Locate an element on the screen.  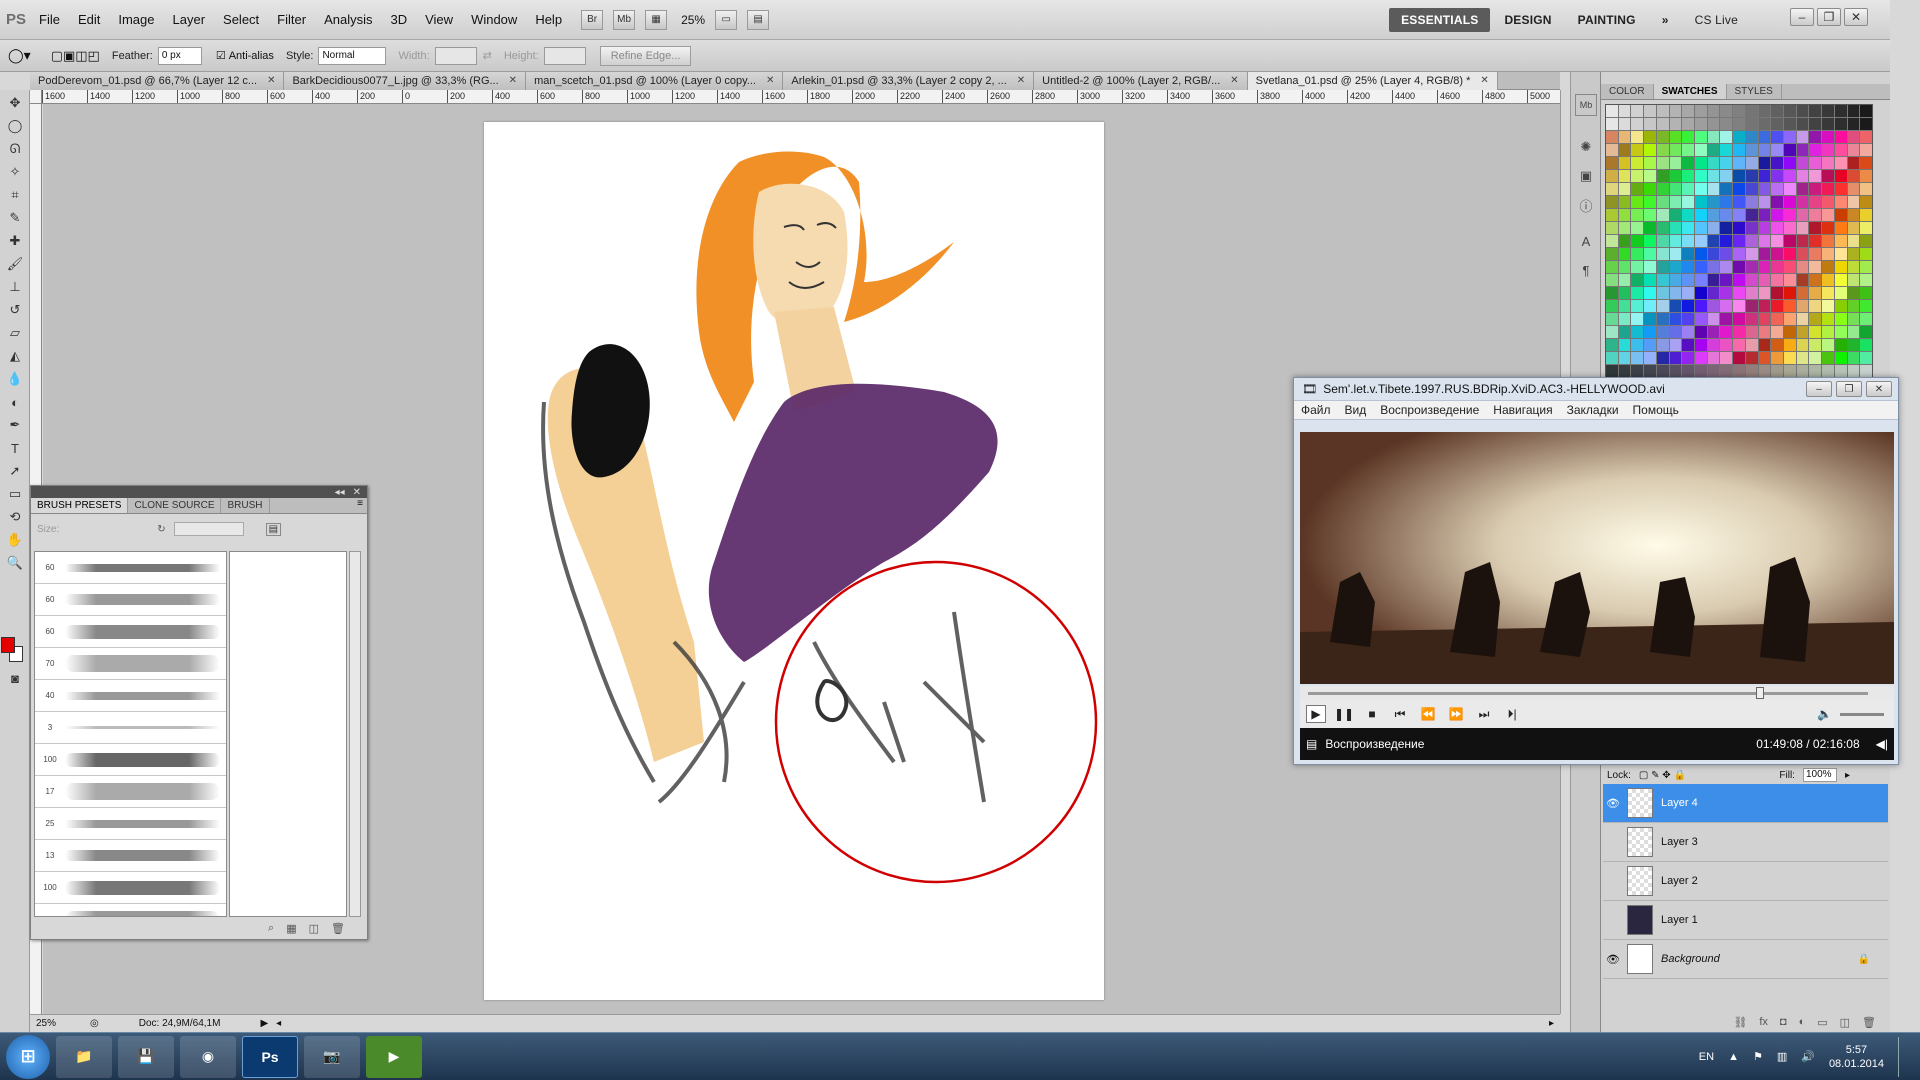
language-indicator: EN is located at coordinates (1706, 1057).